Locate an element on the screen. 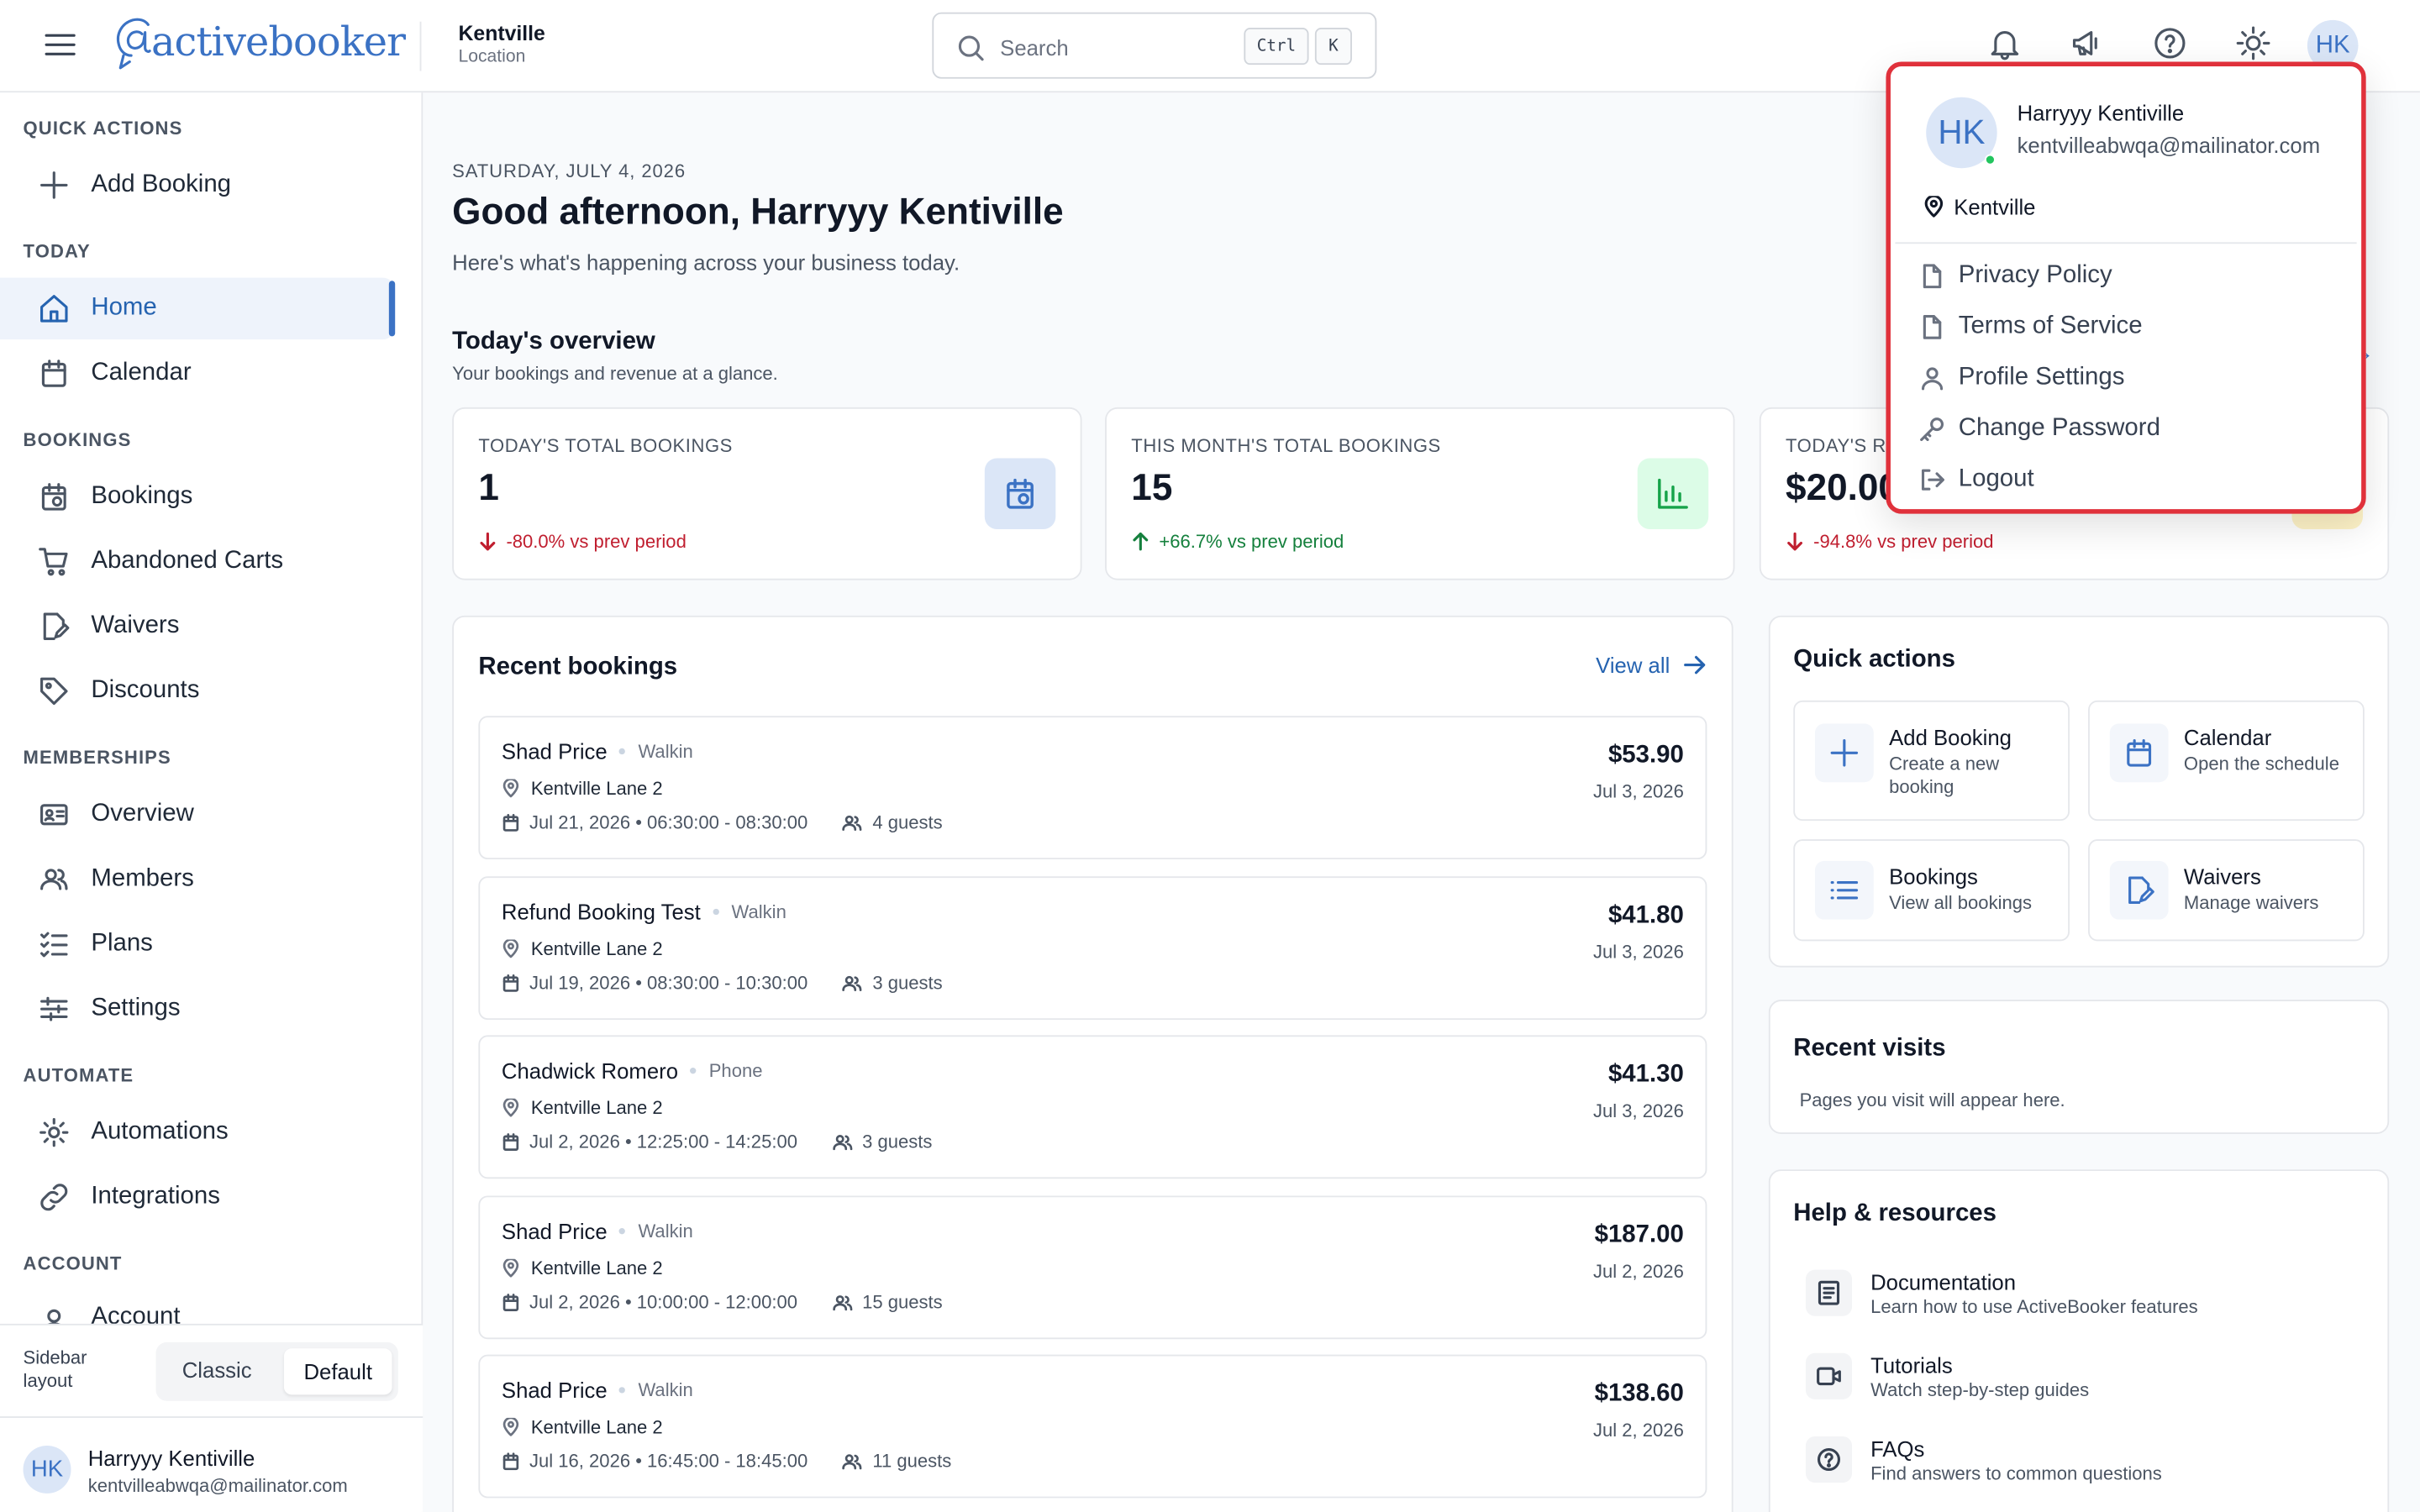  booking-amount: $187.00 is located at coordinates (1639, 1234).